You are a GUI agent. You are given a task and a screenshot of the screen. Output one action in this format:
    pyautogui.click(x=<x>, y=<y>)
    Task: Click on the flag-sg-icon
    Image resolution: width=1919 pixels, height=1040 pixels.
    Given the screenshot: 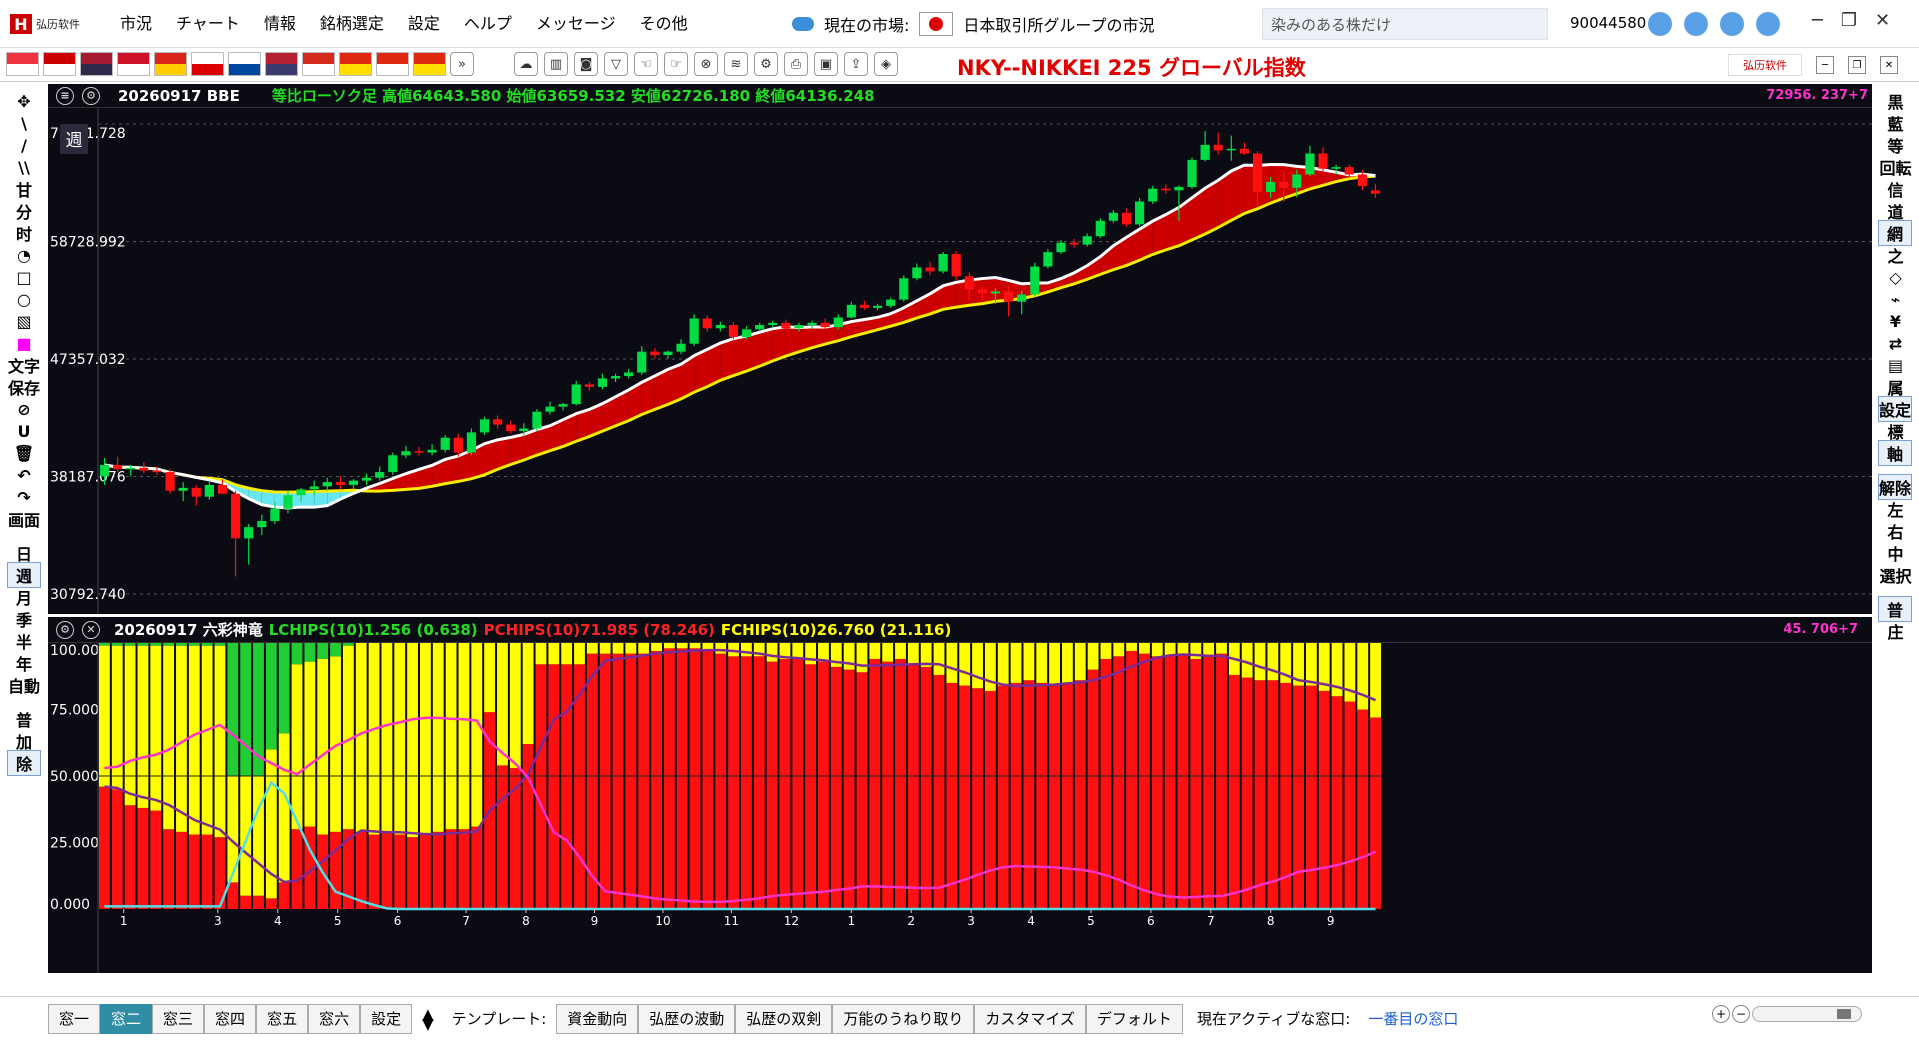 What is the action you would take?
    pyautogui.click(x=22, y=64)
    